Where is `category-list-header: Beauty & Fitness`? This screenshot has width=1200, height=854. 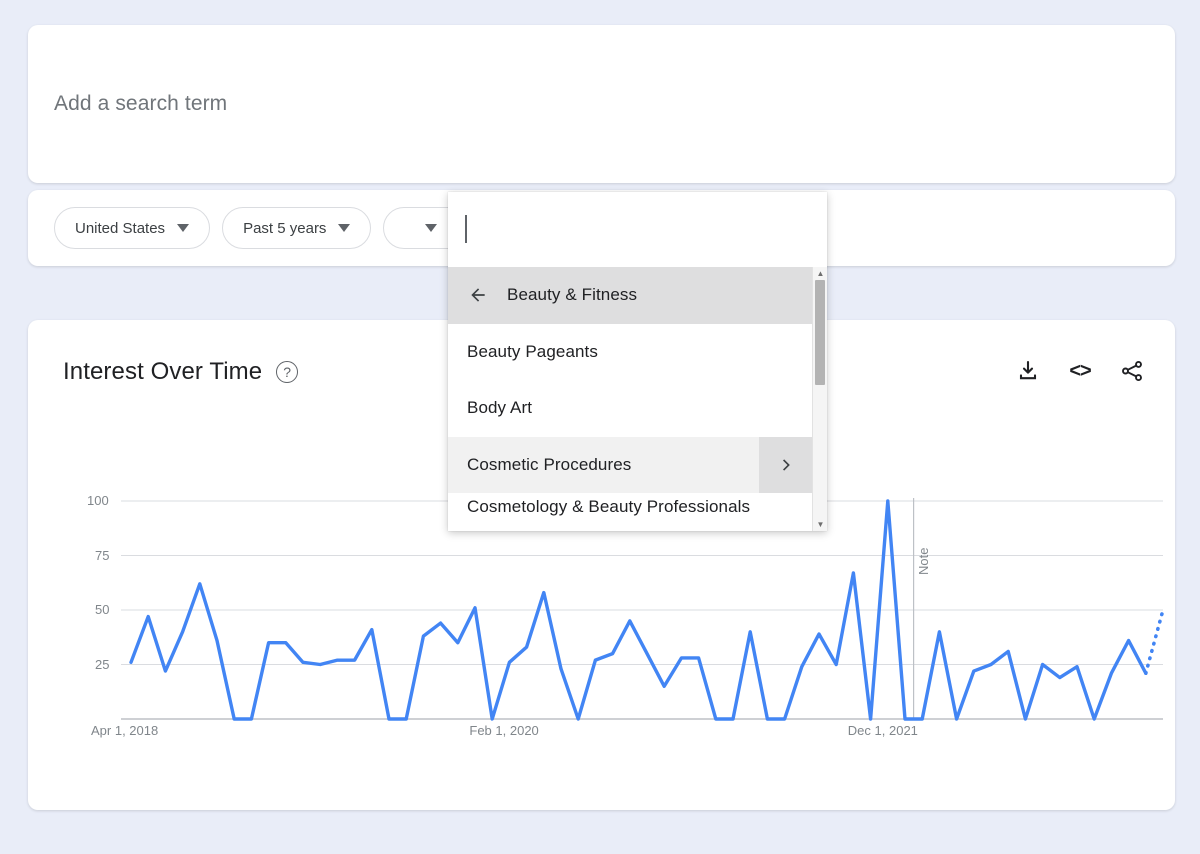
category-list-header: Beauty & Fitness is located at coordinates (637, 295).